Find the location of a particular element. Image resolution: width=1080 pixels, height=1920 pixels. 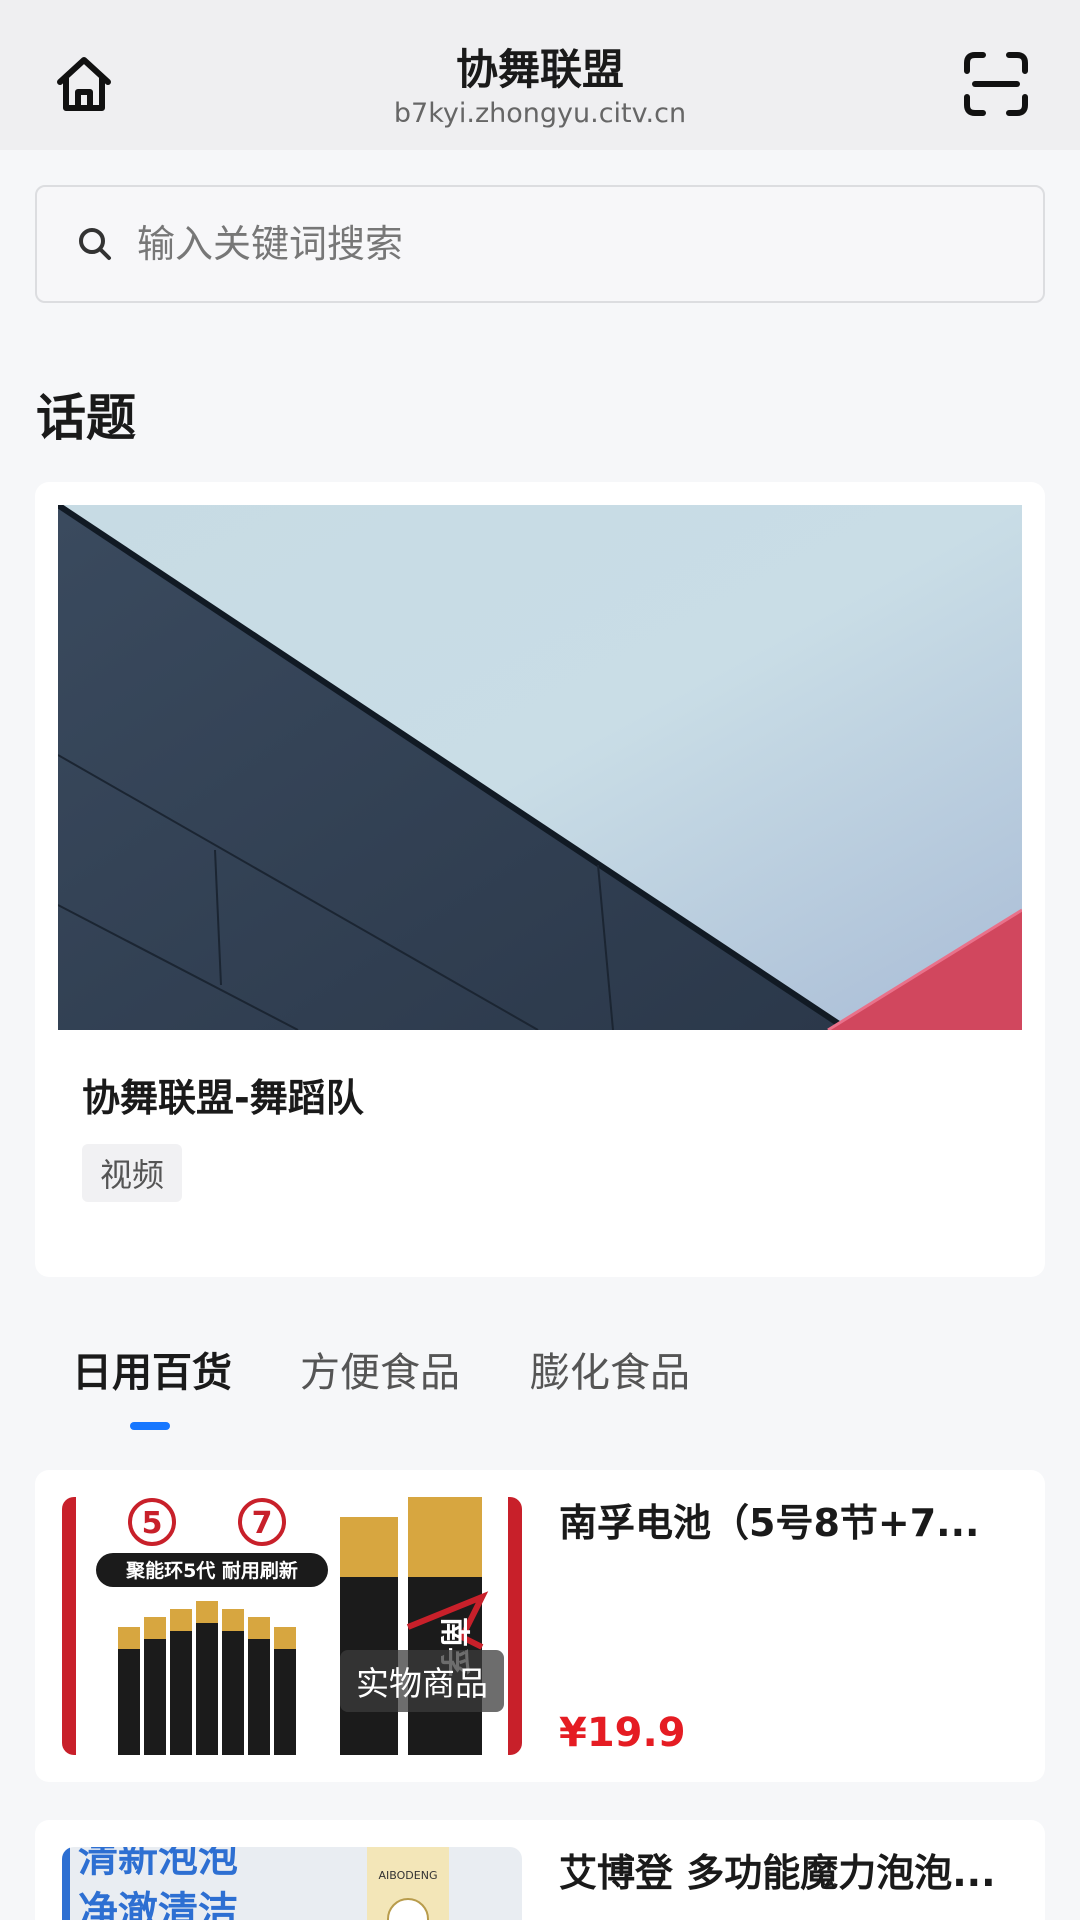

thumb-number-7: 7 is located at coordinates (262, 1523).